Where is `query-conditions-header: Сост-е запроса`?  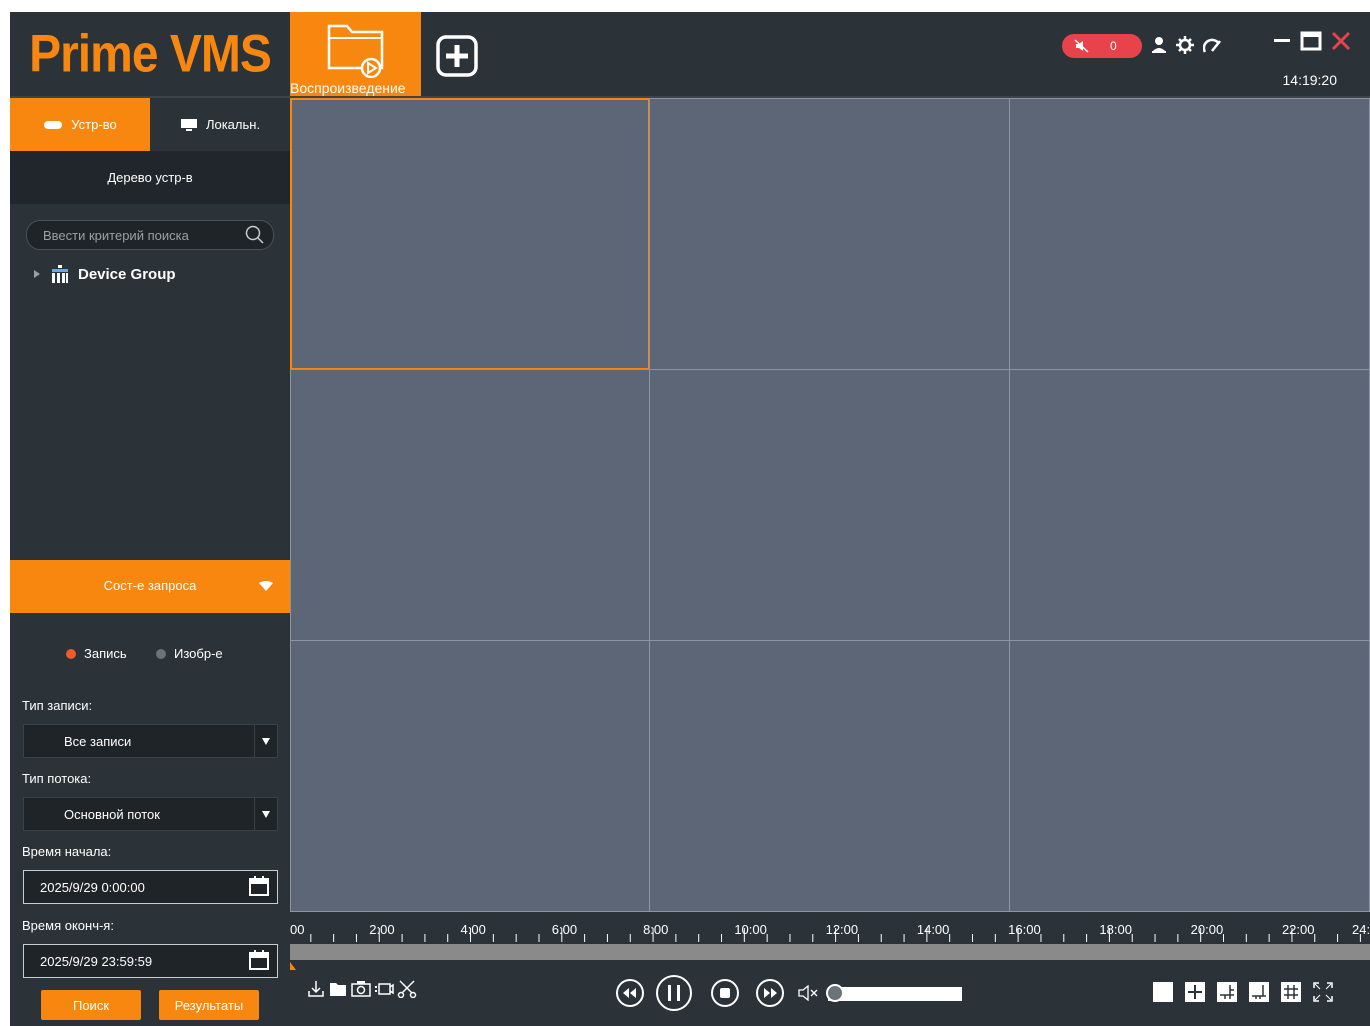
query-conditions-header: Сост-е запроса is located at coordinates (150, 586).